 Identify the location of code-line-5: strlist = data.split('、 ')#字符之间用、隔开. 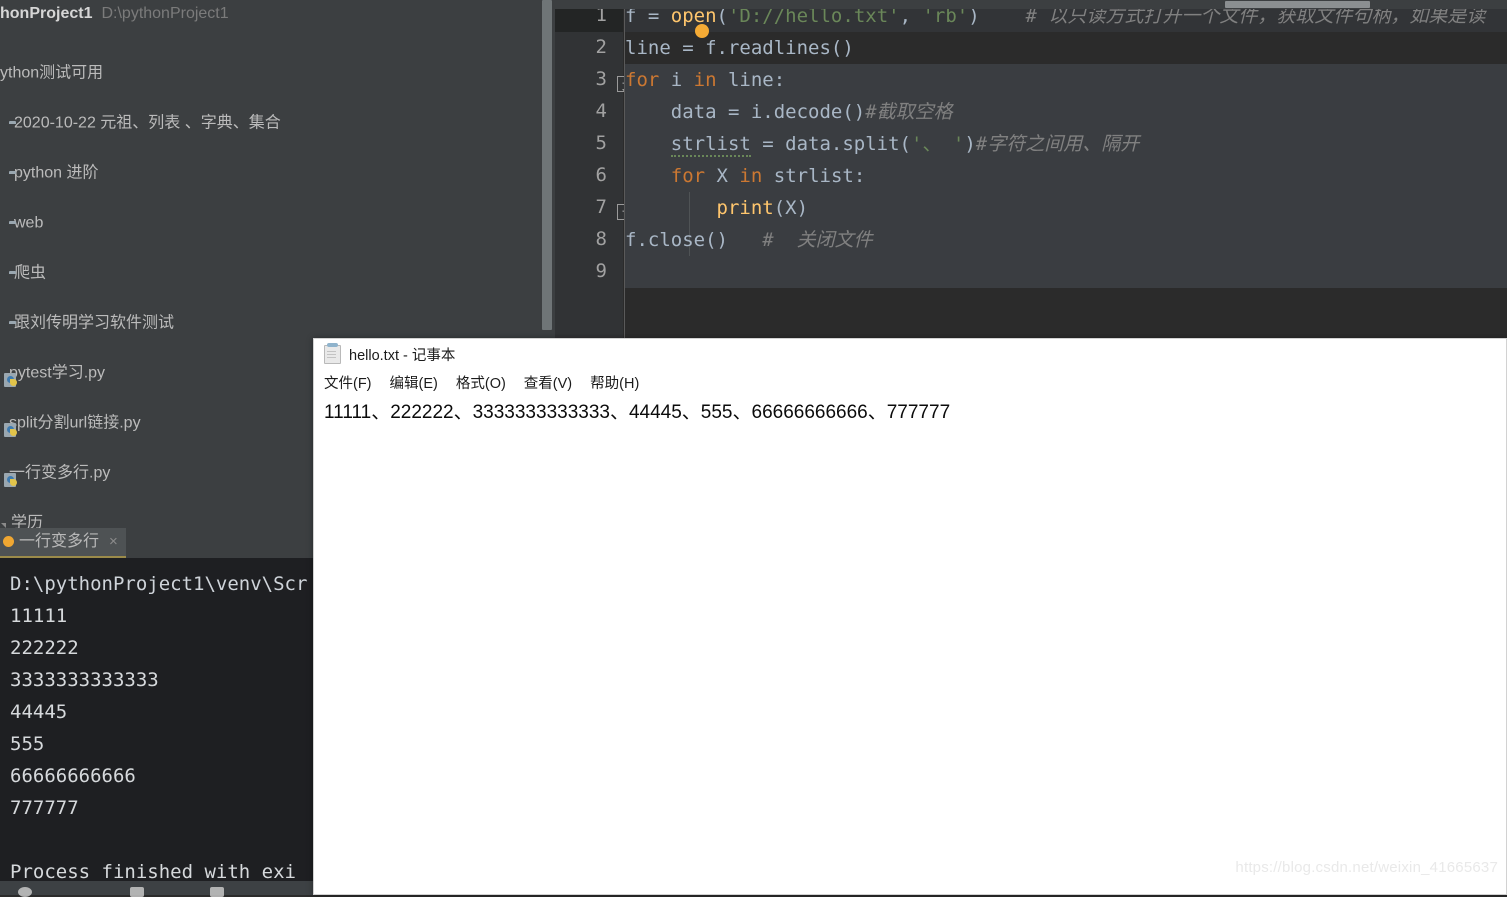
(882, 144).